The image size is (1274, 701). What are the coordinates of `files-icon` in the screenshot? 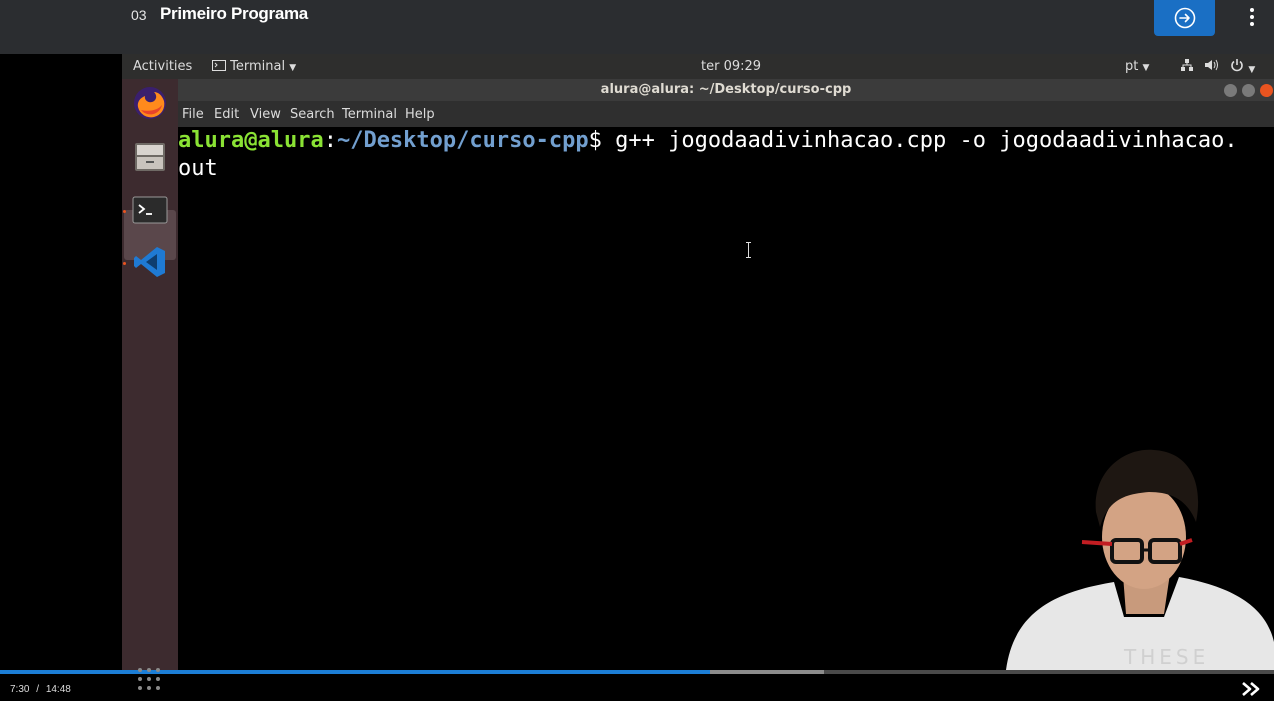 It's located at (150, 157).